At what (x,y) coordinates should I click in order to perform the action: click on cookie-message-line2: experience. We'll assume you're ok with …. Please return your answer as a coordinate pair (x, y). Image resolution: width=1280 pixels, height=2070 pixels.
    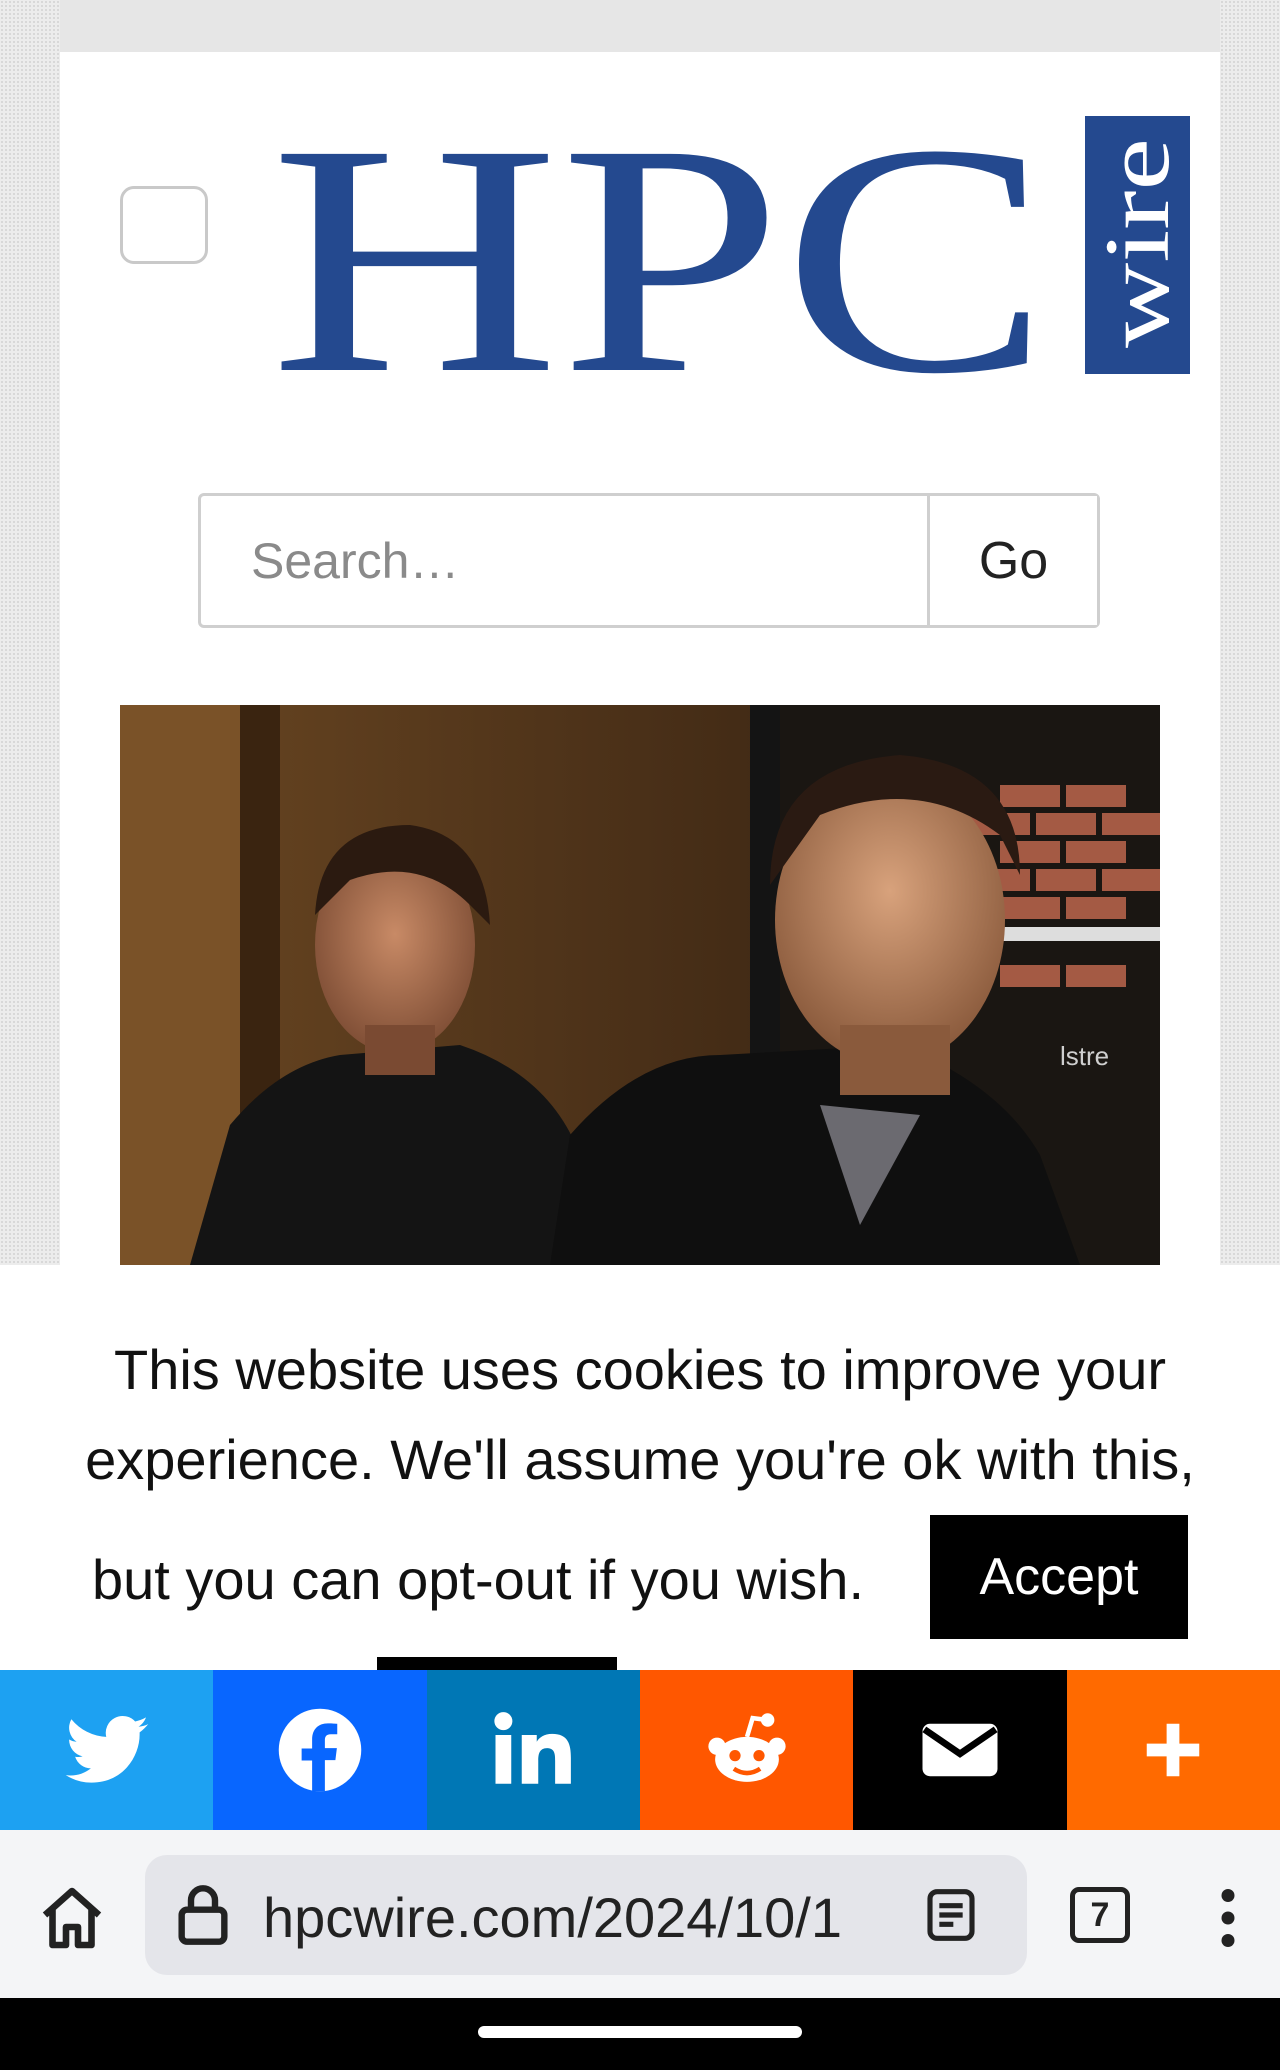
    Looking at the image, I should click on (640, 1459).